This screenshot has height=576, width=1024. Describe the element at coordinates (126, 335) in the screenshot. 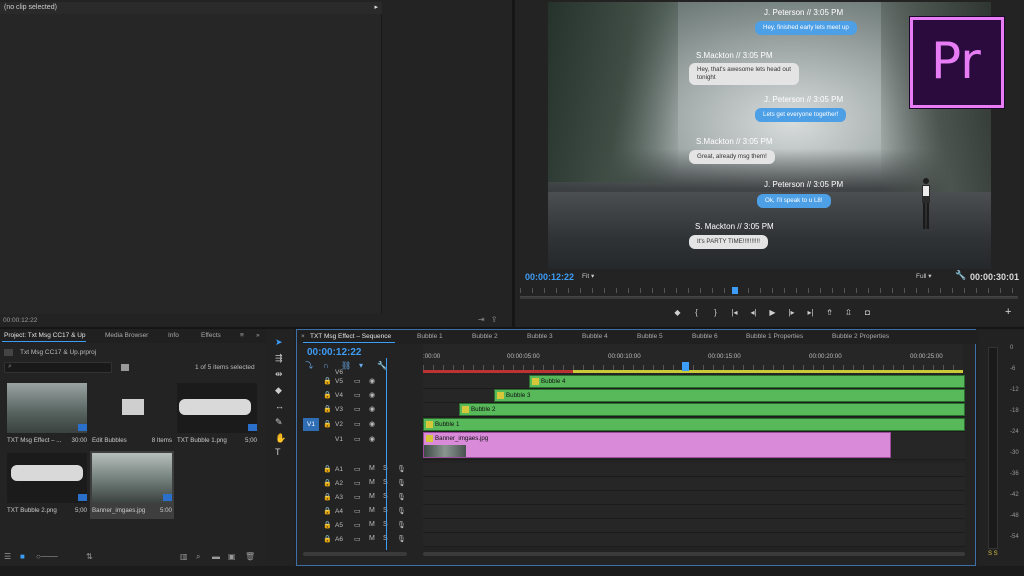

I see `tab-media-browser: Media Browser` at that location.